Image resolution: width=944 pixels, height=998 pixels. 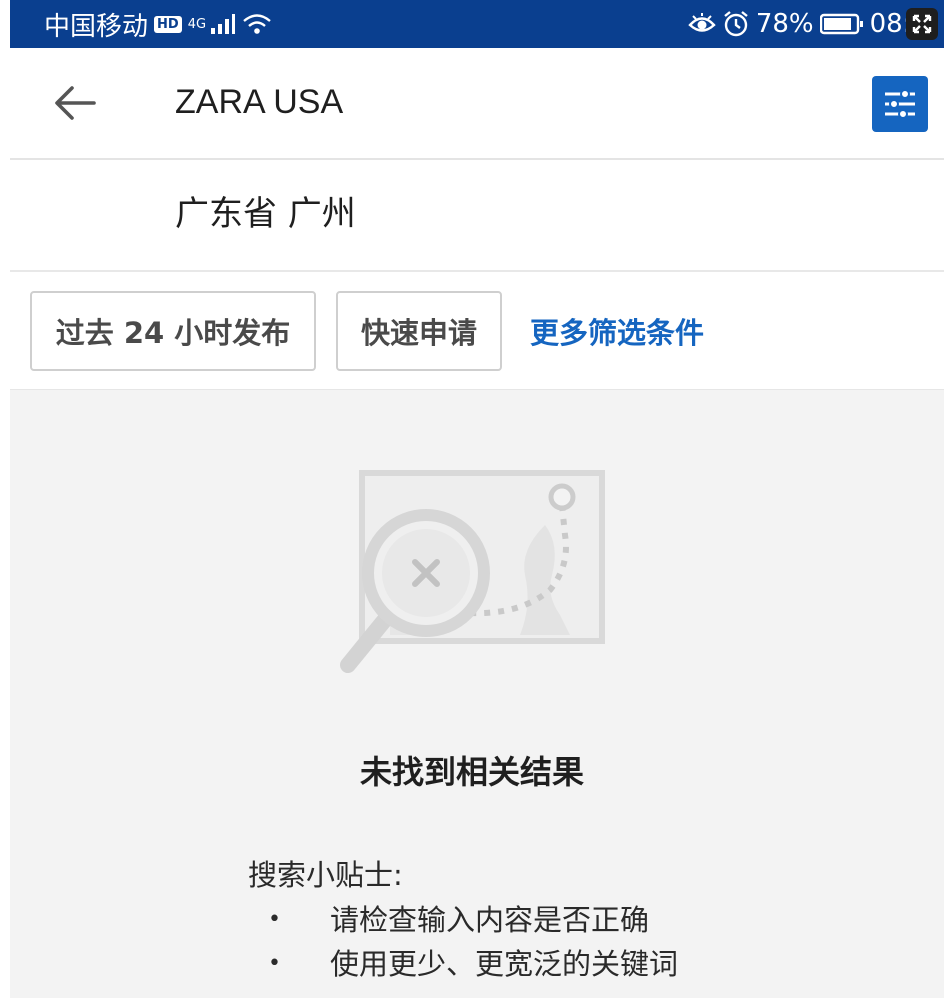 I want to click on chip-quick-apply: 快速申请, so click(x=419, y=331).